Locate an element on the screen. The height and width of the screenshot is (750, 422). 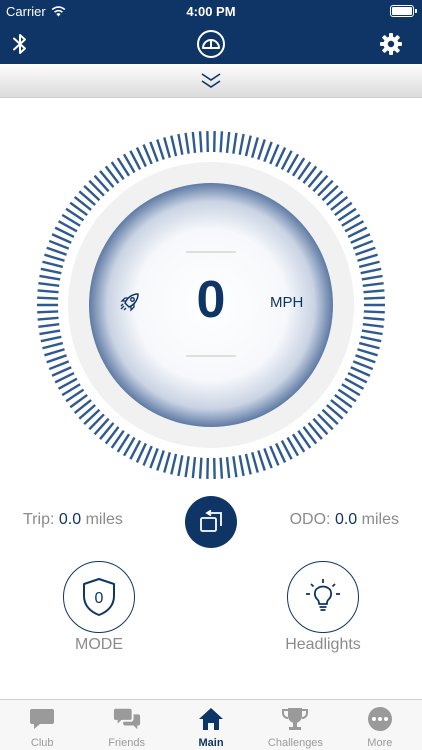
lightbulb-icon is located at coordinates (323, 595).